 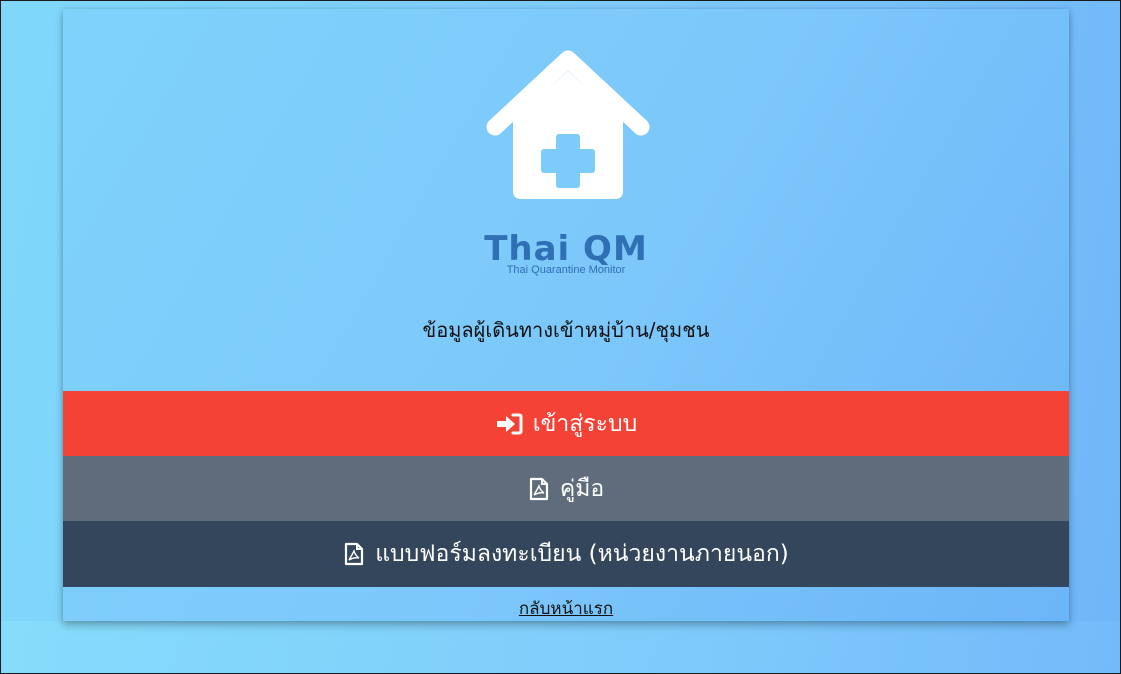 I want to click on house-medical-icon, so click(x=568, y=124).